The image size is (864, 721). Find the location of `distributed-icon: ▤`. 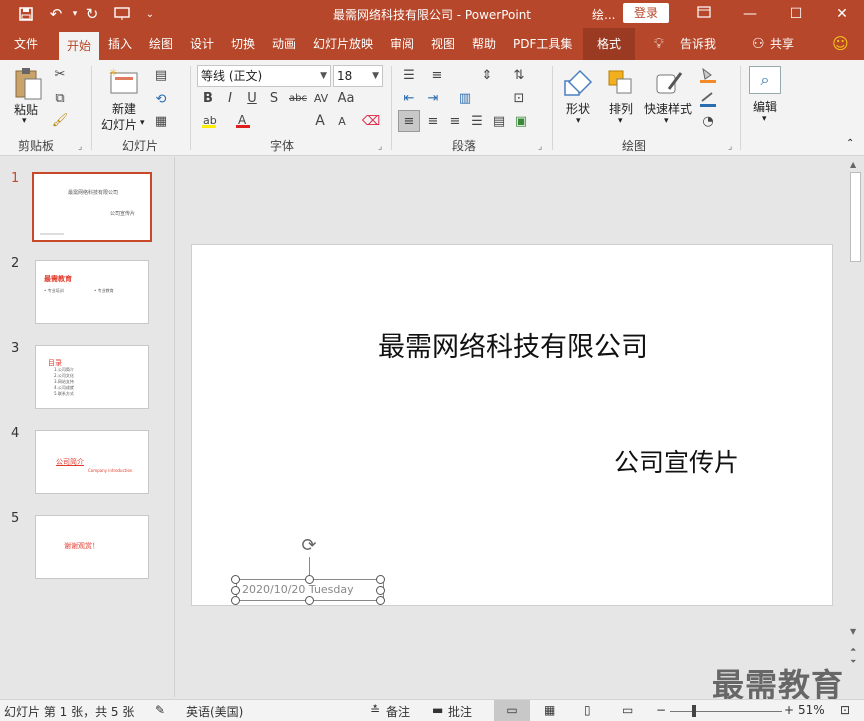

distributed-icon: ▤ is located at coordinates (499, 121).